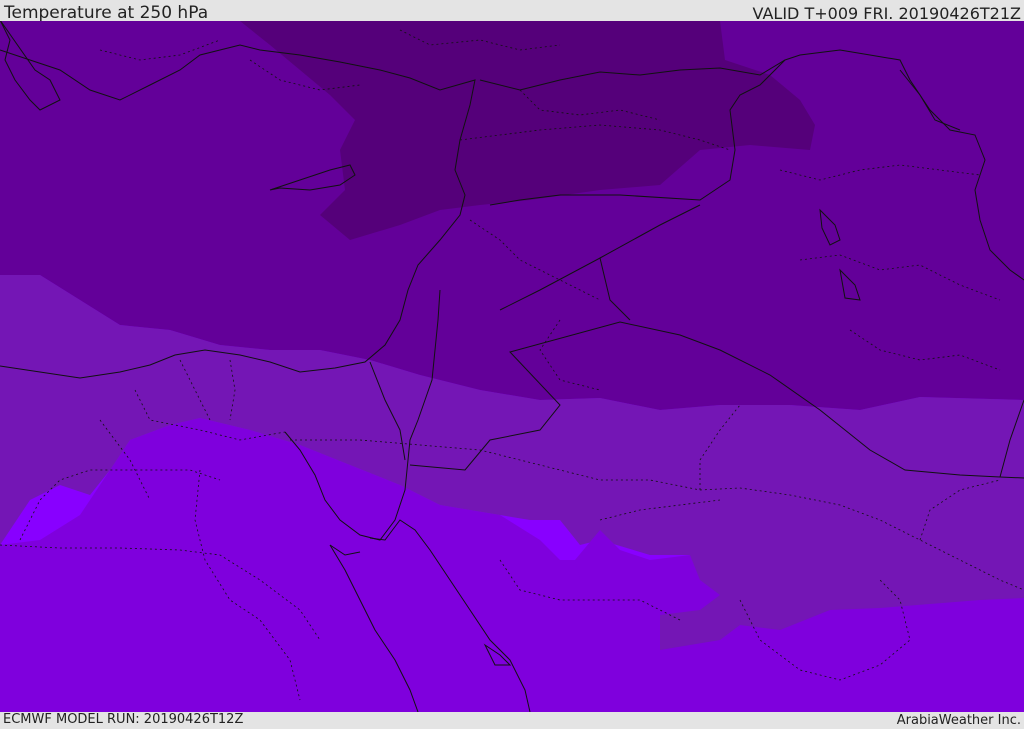  I want to click on map-title: Temperature at 250 hPa, so click(106, 13).